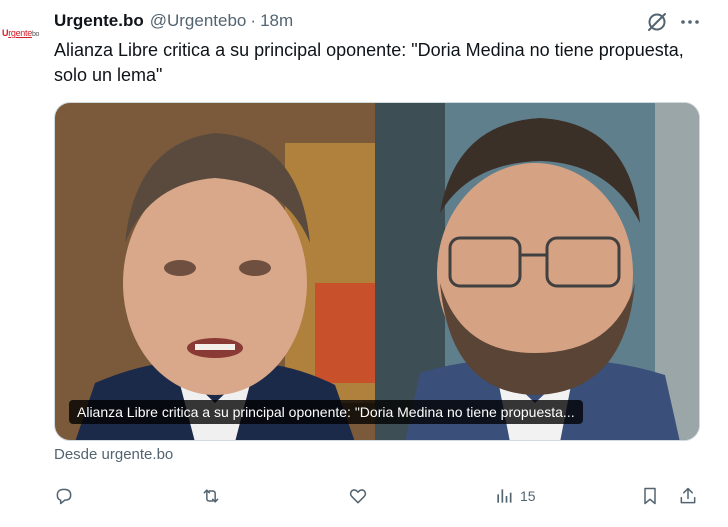 This screenshot has height=527, width=728. What do you see at coordinates (198, 21) in the screenshot?
I see `author-handle: @Urgentebo` at bounding box center [198, 21].